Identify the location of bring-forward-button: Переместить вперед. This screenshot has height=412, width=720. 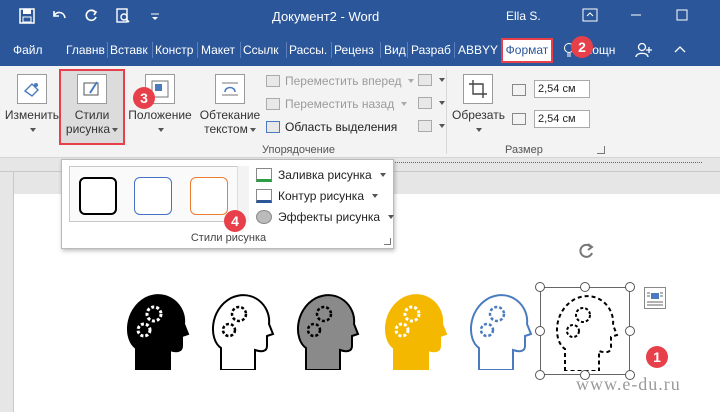
(340, 81).